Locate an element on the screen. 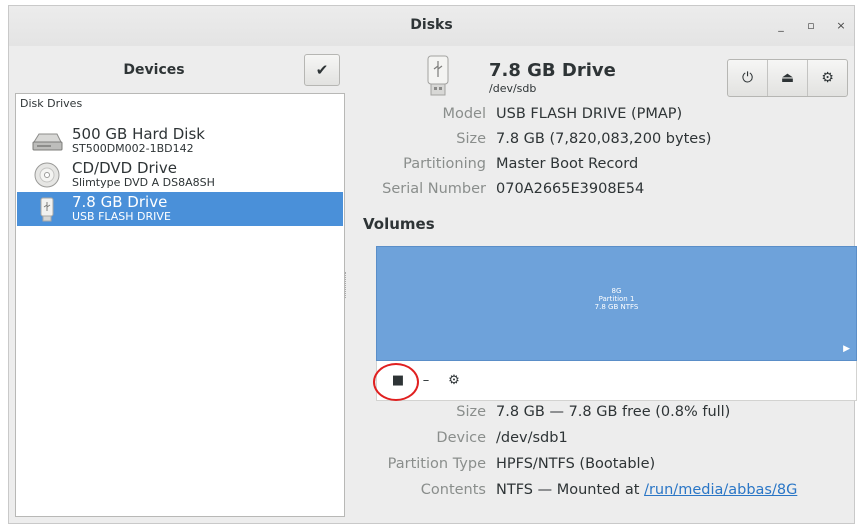 The width and height of the screenshot is (859, 528). prop-partitioning: Partitioning Master Boot Record is located at coordinates (606, 167).